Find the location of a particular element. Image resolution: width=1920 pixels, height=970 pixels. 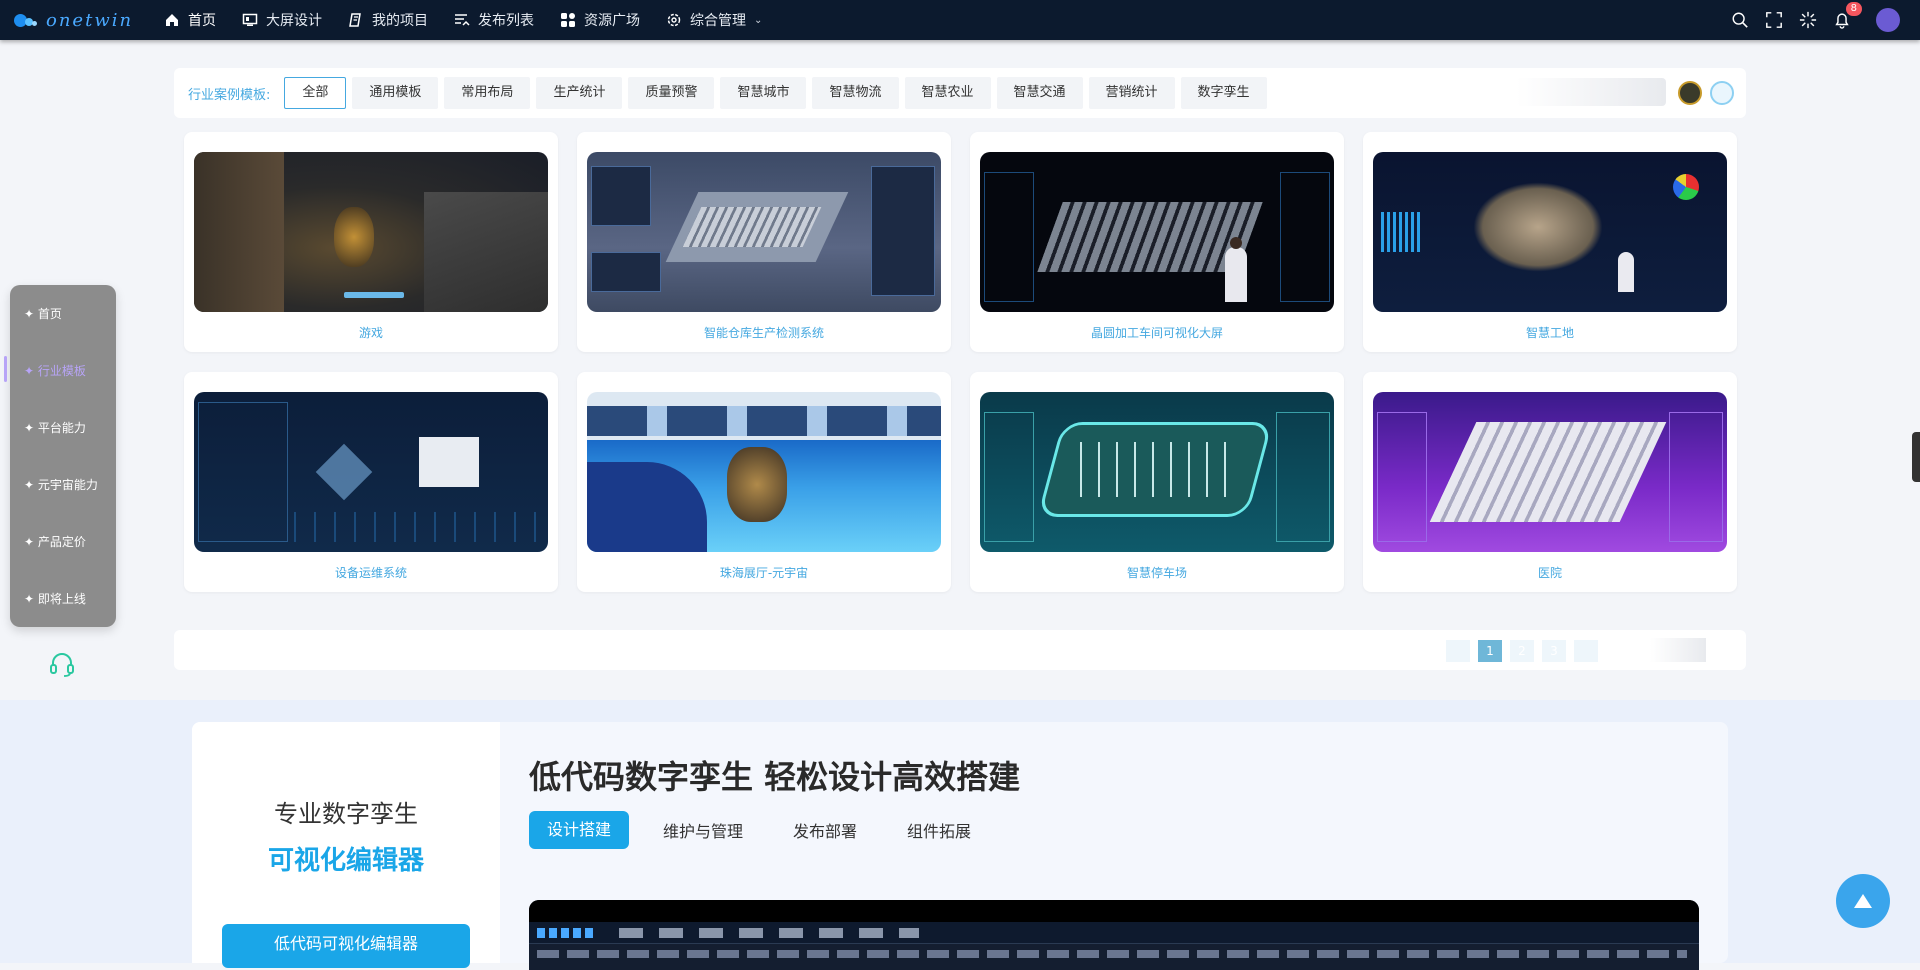

nav-item-home: 首页 is located at coordinates (190, 20).